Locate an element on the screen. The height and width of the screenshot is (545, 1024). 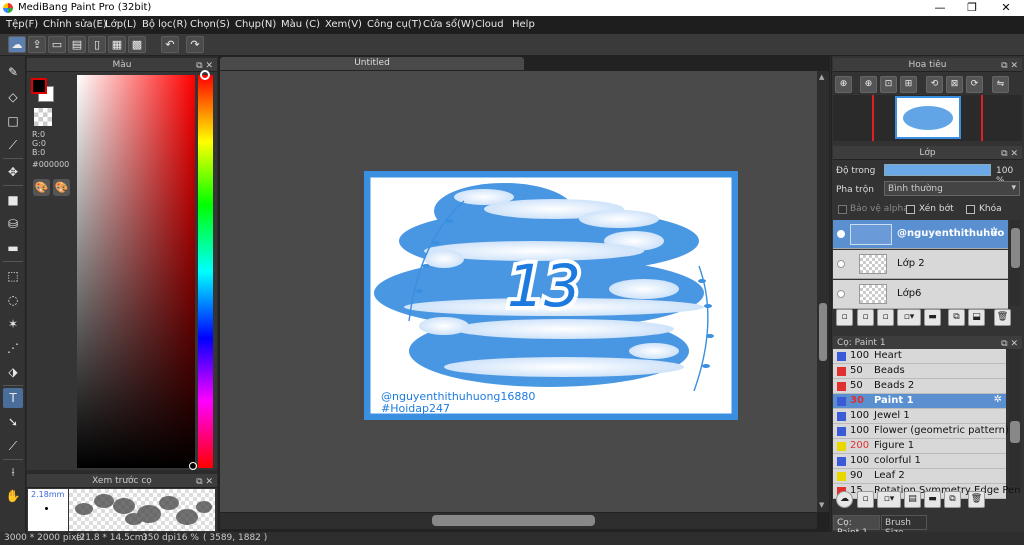
menu-tools: Công cụ(T) is located at coordinates (394, 24).